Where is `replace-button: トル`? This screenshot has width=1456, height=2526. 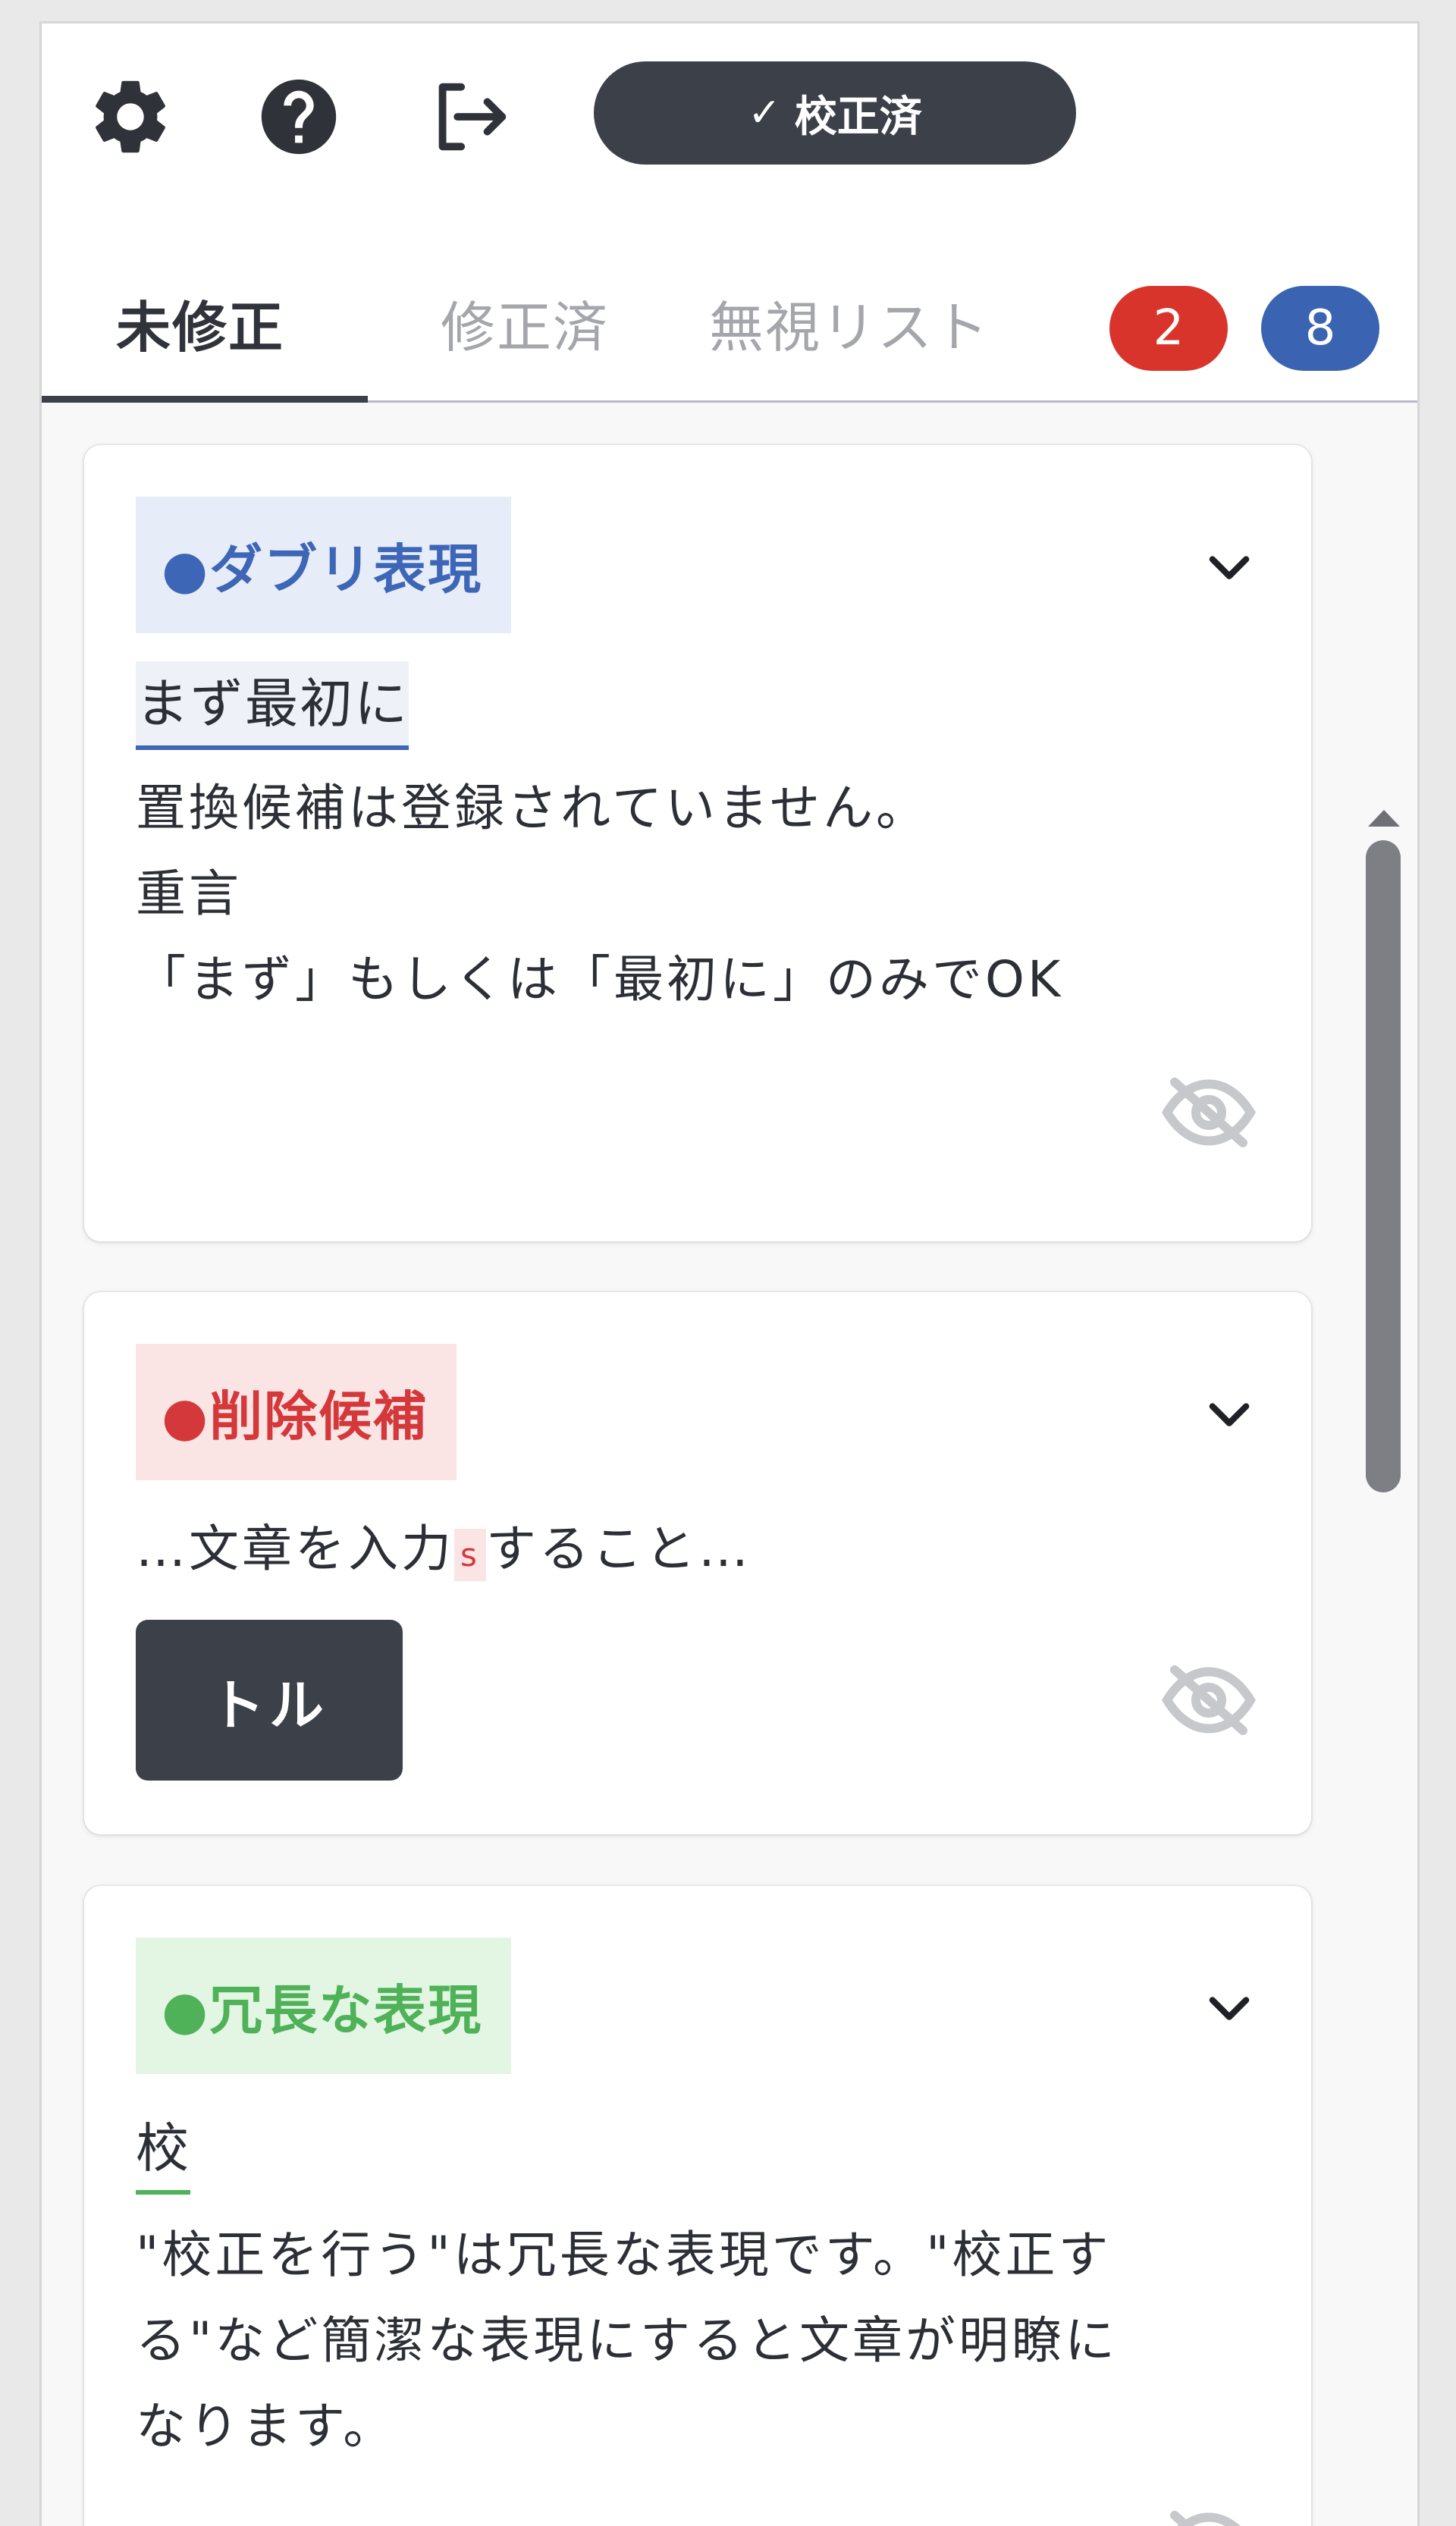
replace-button: トル is located at coordinates (269, 1700).